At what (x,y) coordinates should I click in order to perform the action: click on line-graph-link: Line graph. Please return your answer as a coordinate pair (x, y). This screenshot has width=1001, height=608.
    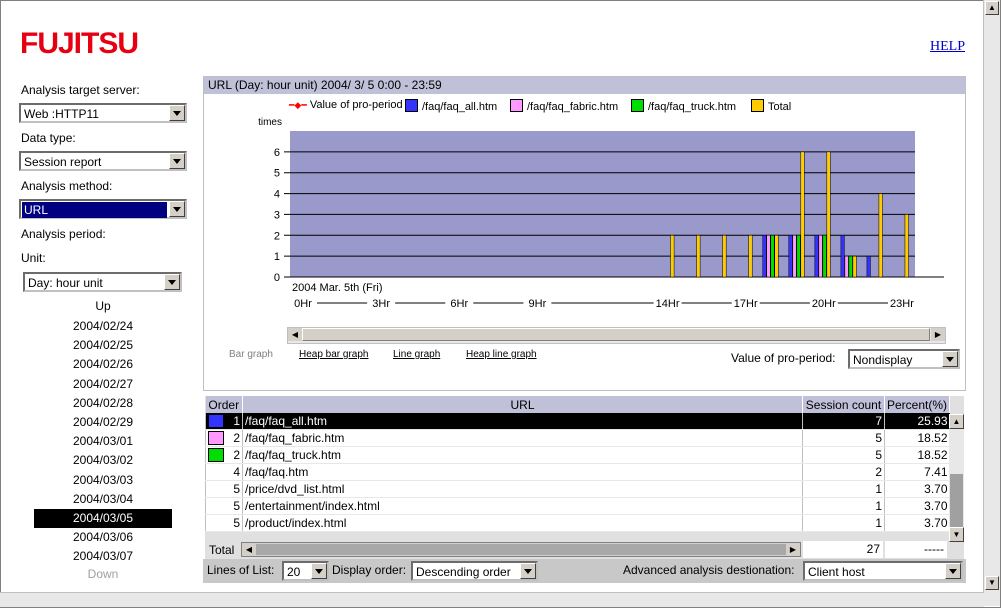
    Looking at the image, I should click on (416, 354).